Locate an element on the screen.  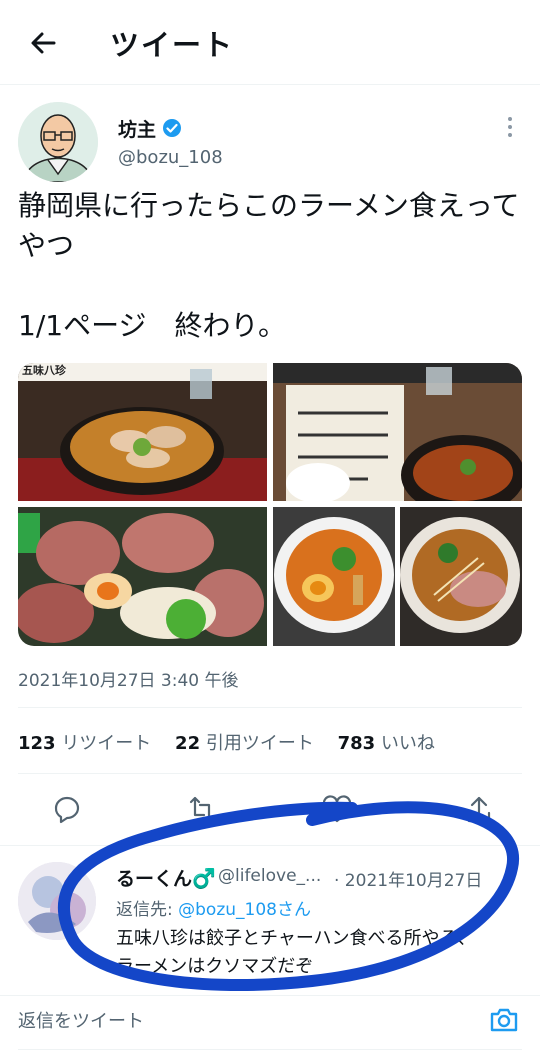
like-label: いいね is located at coordinates (408, 743).